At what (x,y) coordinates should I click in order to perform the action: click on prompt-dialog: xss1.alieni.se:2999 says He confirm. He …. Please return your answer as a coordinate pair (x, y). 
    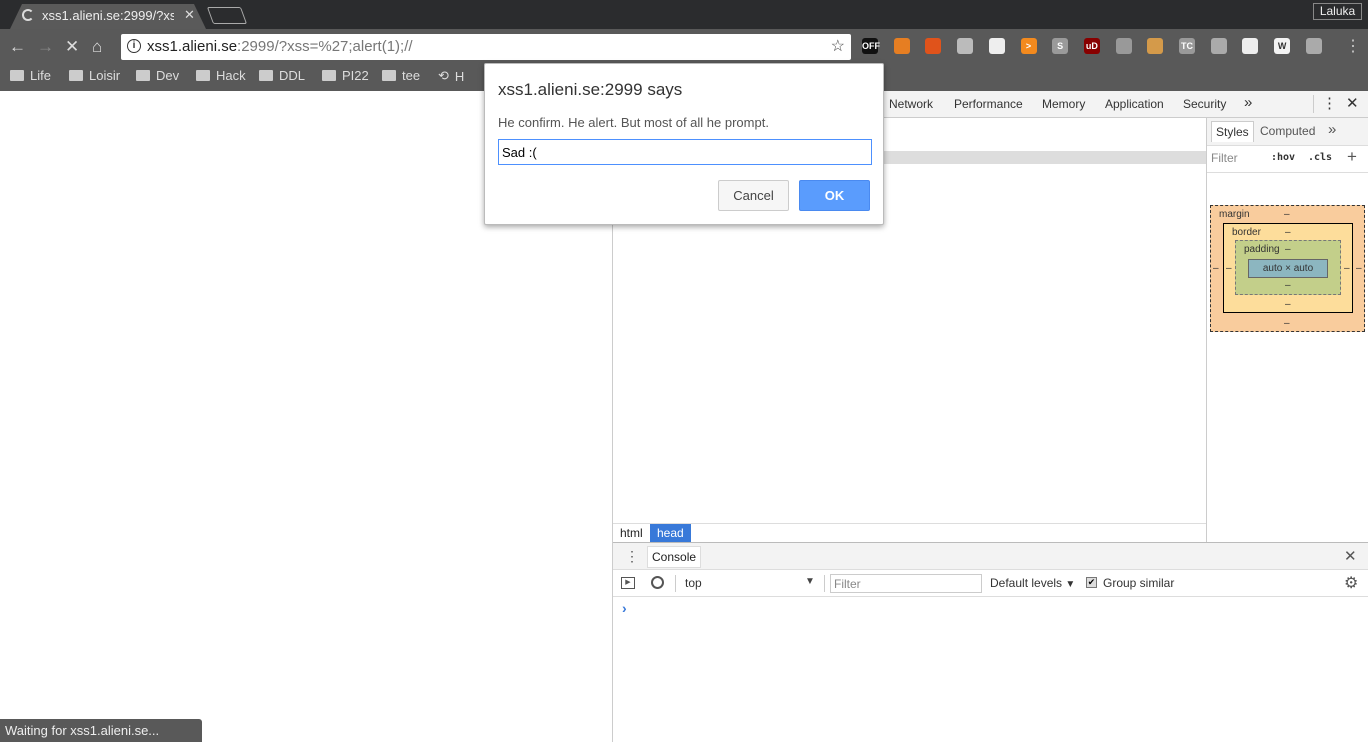
    Looking at the image, I should click on (684, 144).